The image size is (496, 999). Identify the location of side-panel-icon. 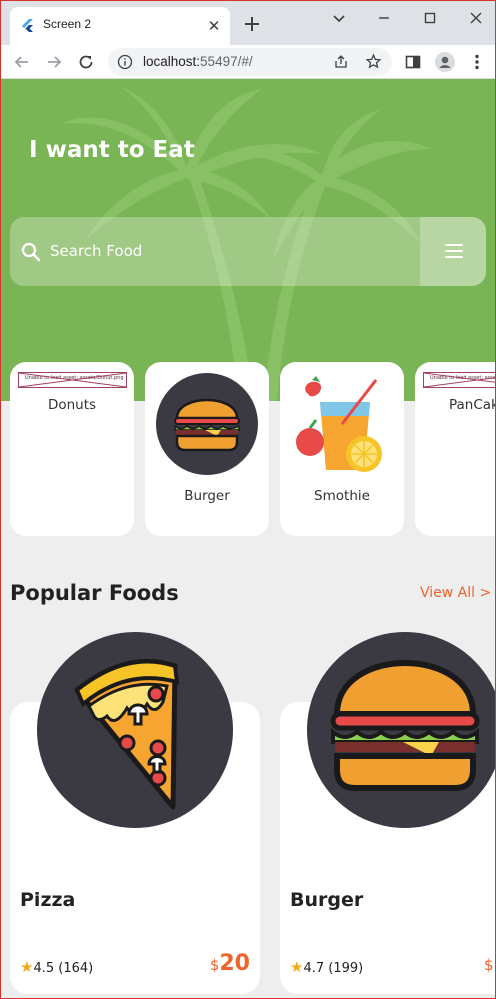
(413, 62).